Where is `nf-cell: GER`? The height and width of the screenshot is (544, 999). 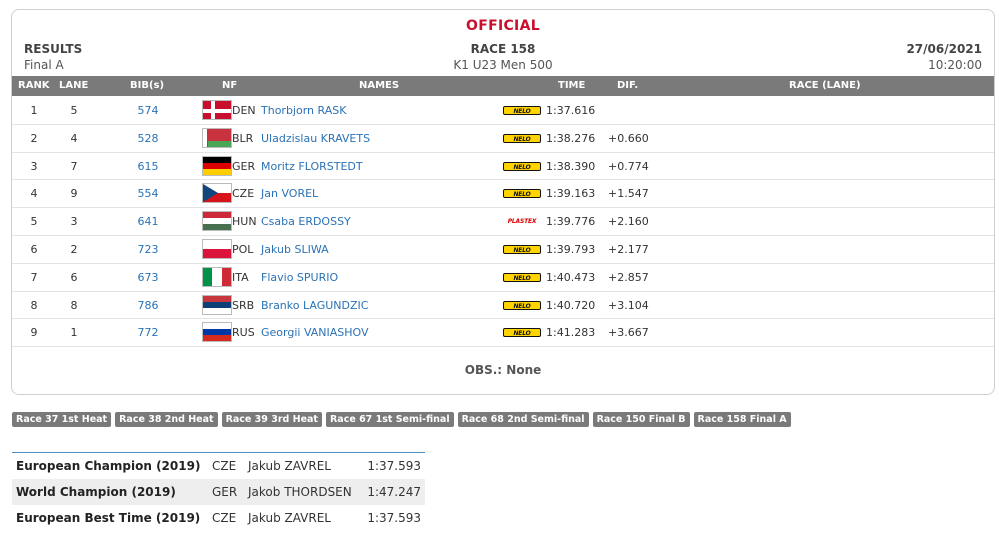 nf-cell: GER is located at coordinates (244, 166).